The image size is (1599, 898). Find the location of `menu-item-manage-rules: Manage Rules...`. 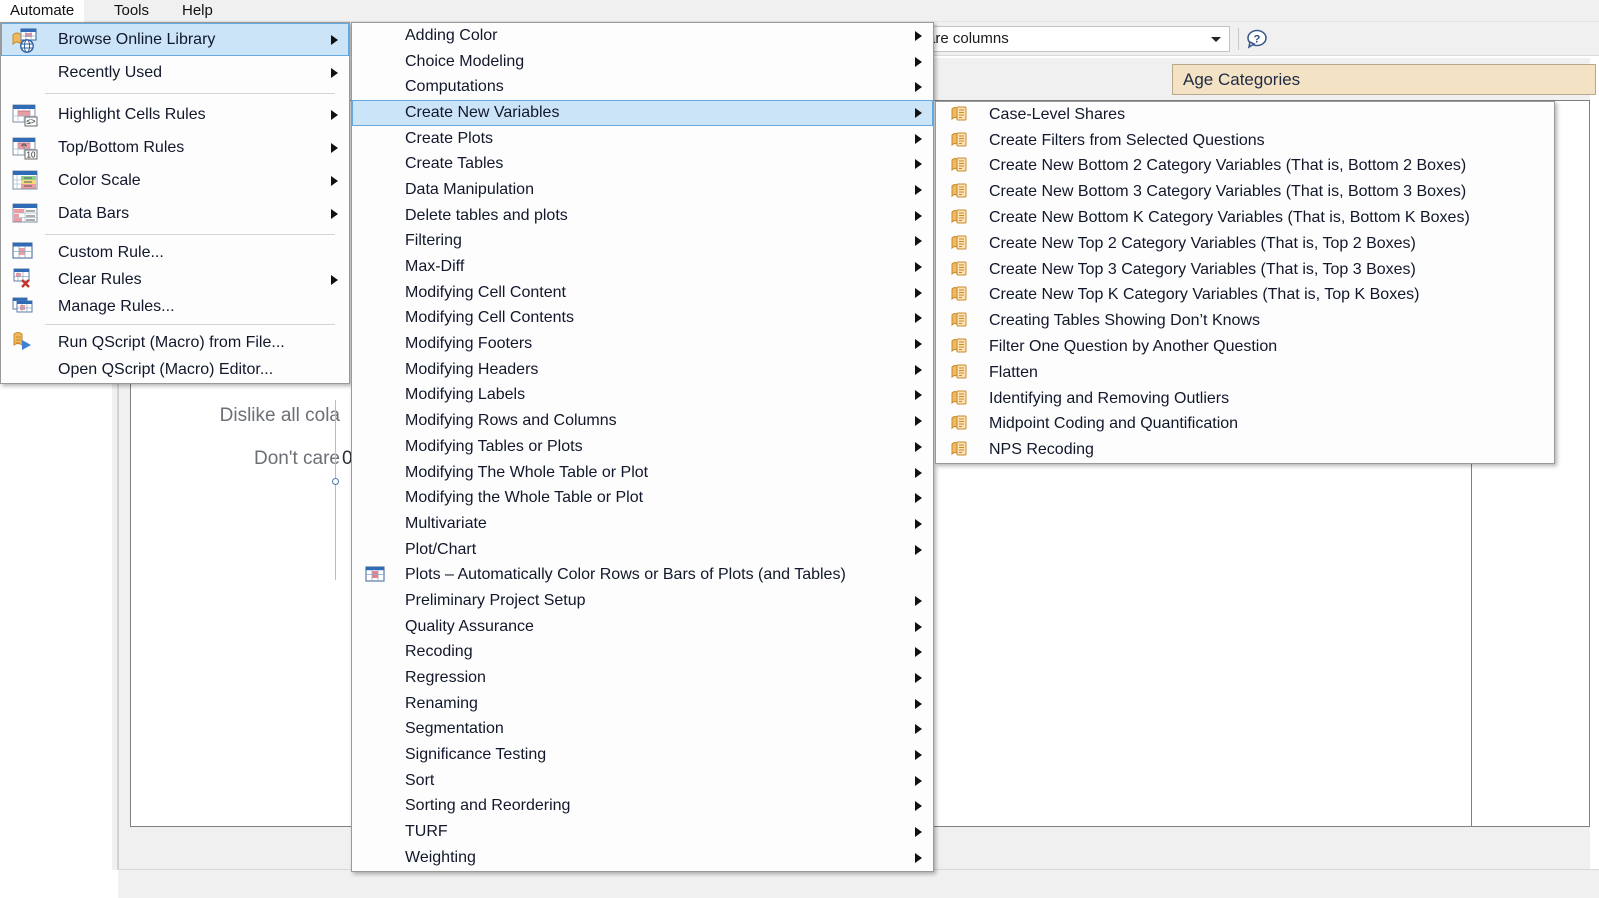

menu-item-manage-rules: Manage Rules... is located at coordinates (175, 306).